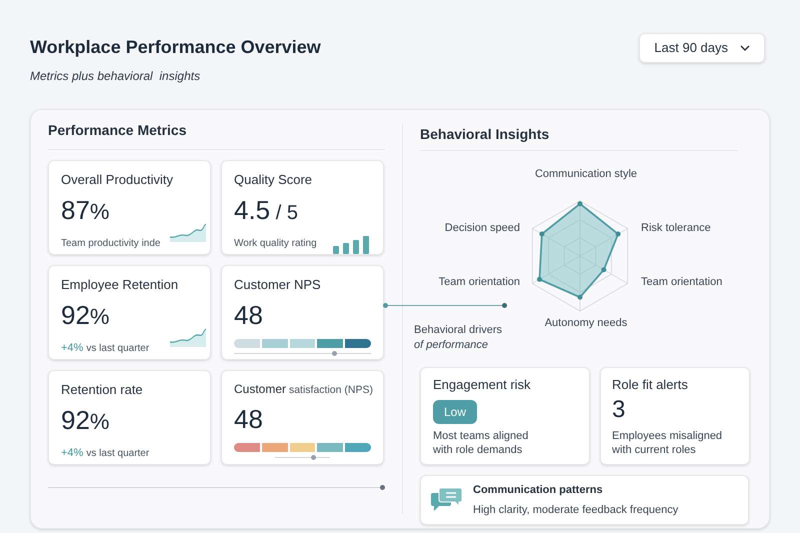 The image size is (800, 533). Describe the element at coordinates (676, 228) in the screenshot. I see `axis-label: Risk tolerance` at that location.